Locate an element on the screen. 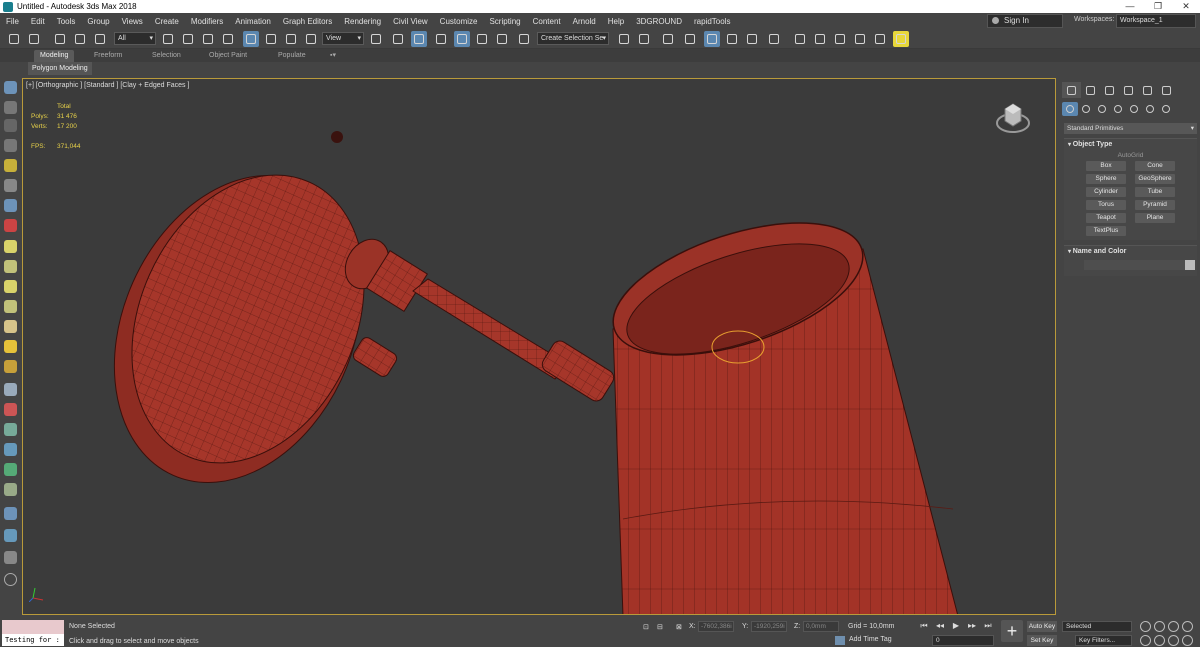 The height and width of the screenshot is (647, 1200). sphere-button: Sphere is located at coordinates (1106, 179).